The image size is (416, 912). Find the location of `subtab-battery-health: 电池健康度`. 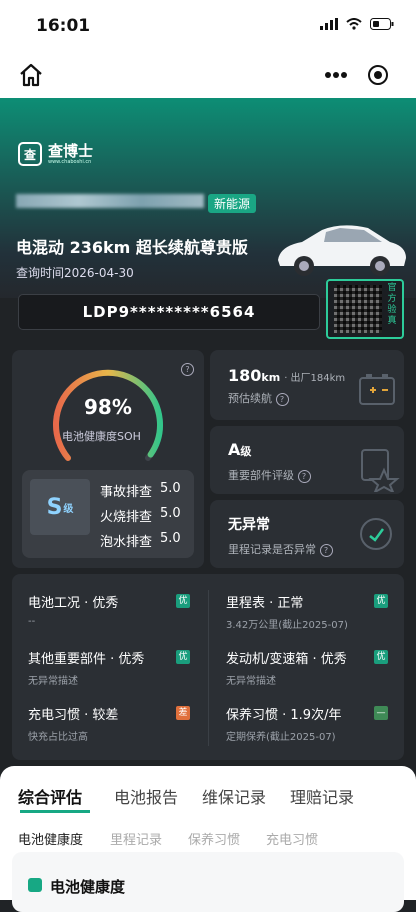

subtab-battery-health: 电池健康度 is located at coordinates (50, 838).